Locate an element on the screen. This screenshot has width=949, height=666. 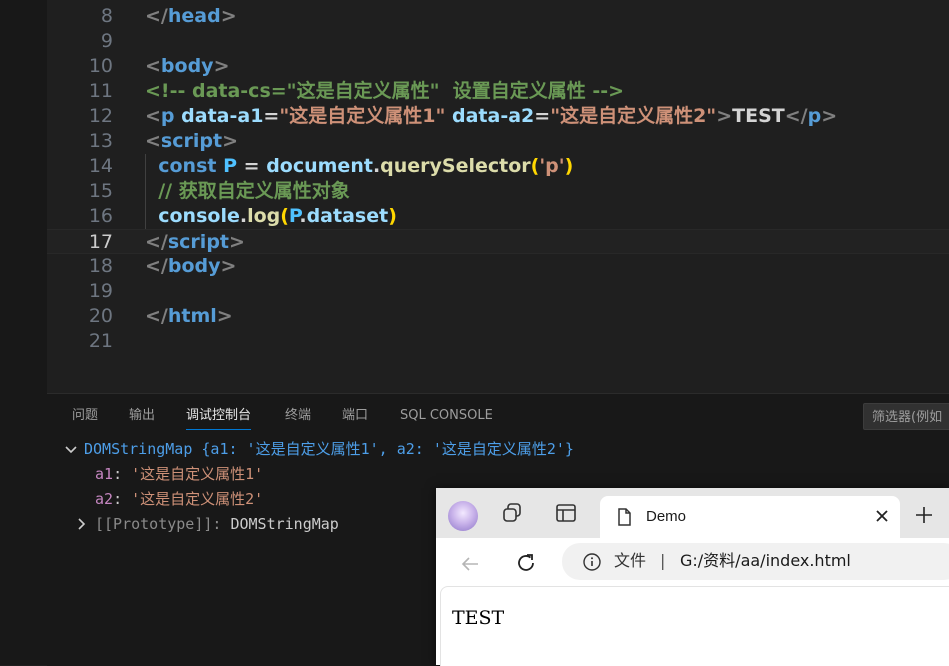
line-number: 15 is located at coordinates (100, 191).